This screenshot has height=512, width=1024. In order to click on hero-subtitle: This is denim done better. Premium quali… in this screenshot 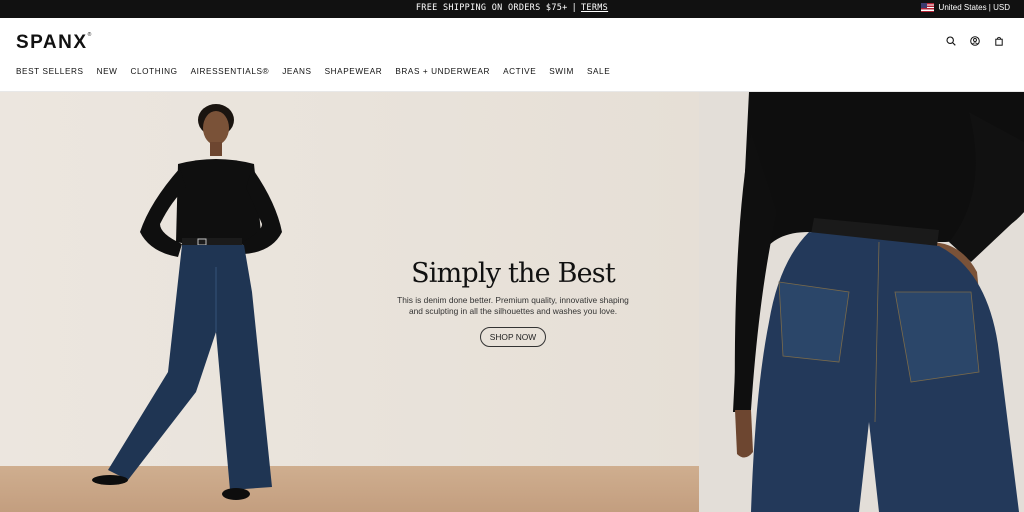, I will do `click(513, 306)`.